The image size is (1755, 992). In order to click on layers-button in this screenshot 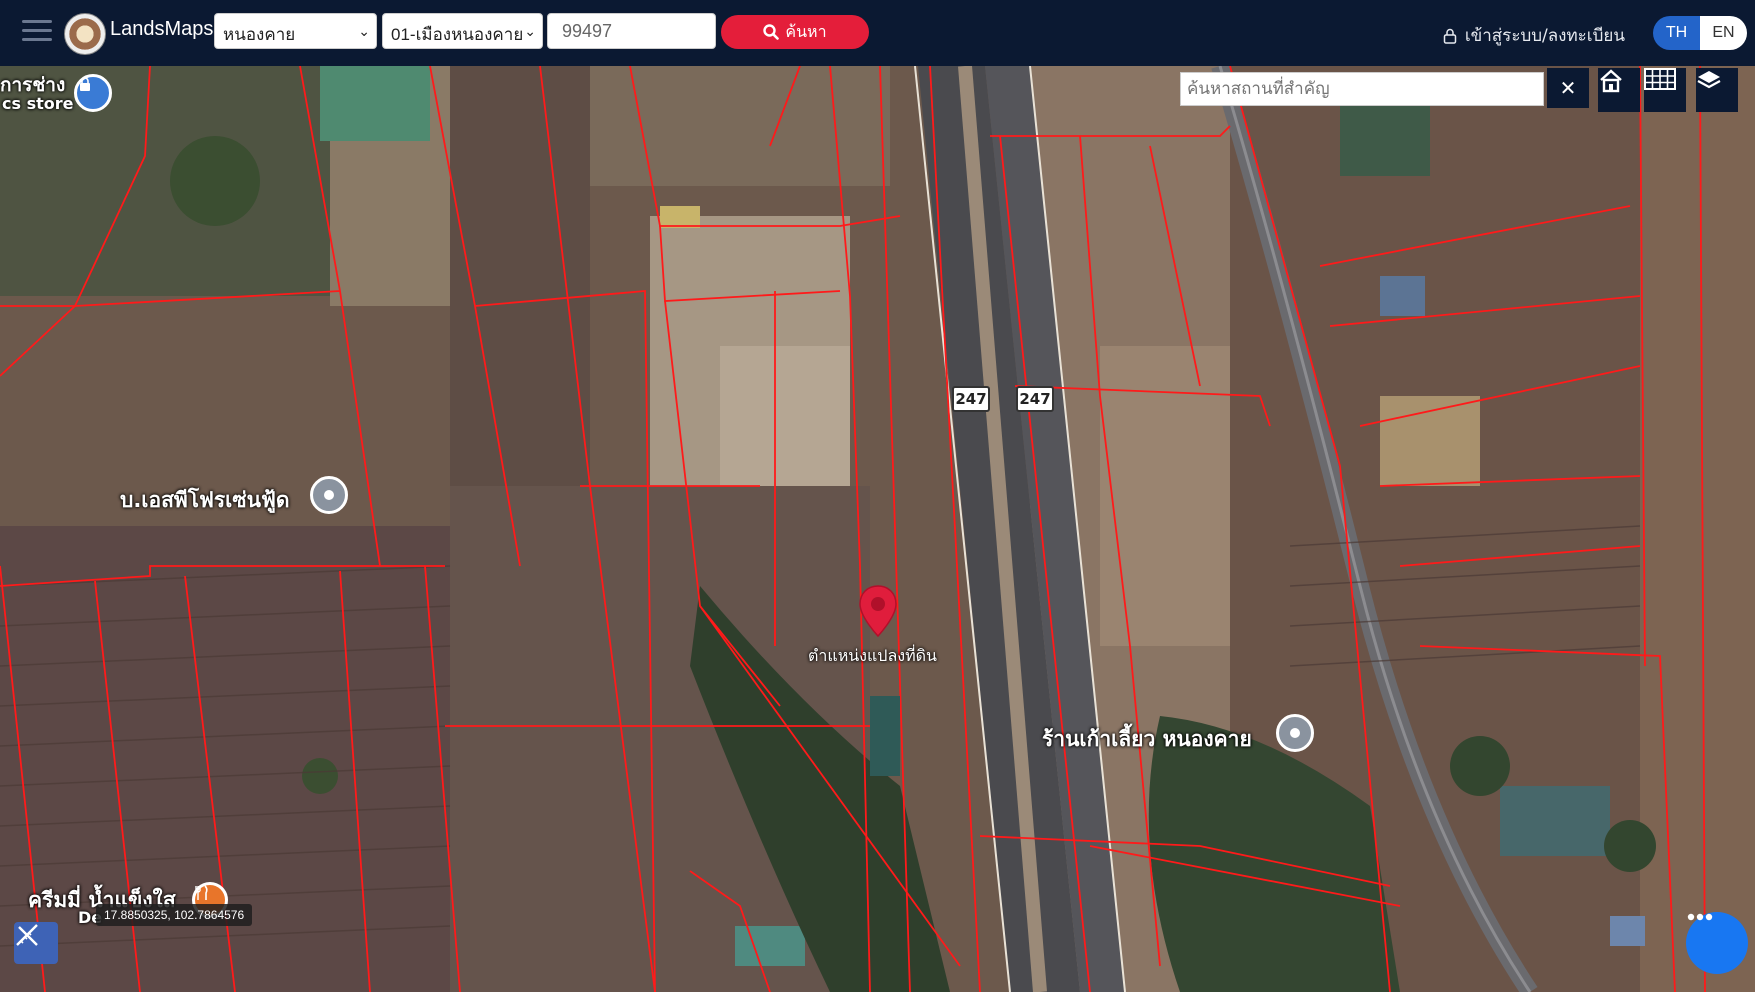, I will do `click(1717, 90)`.